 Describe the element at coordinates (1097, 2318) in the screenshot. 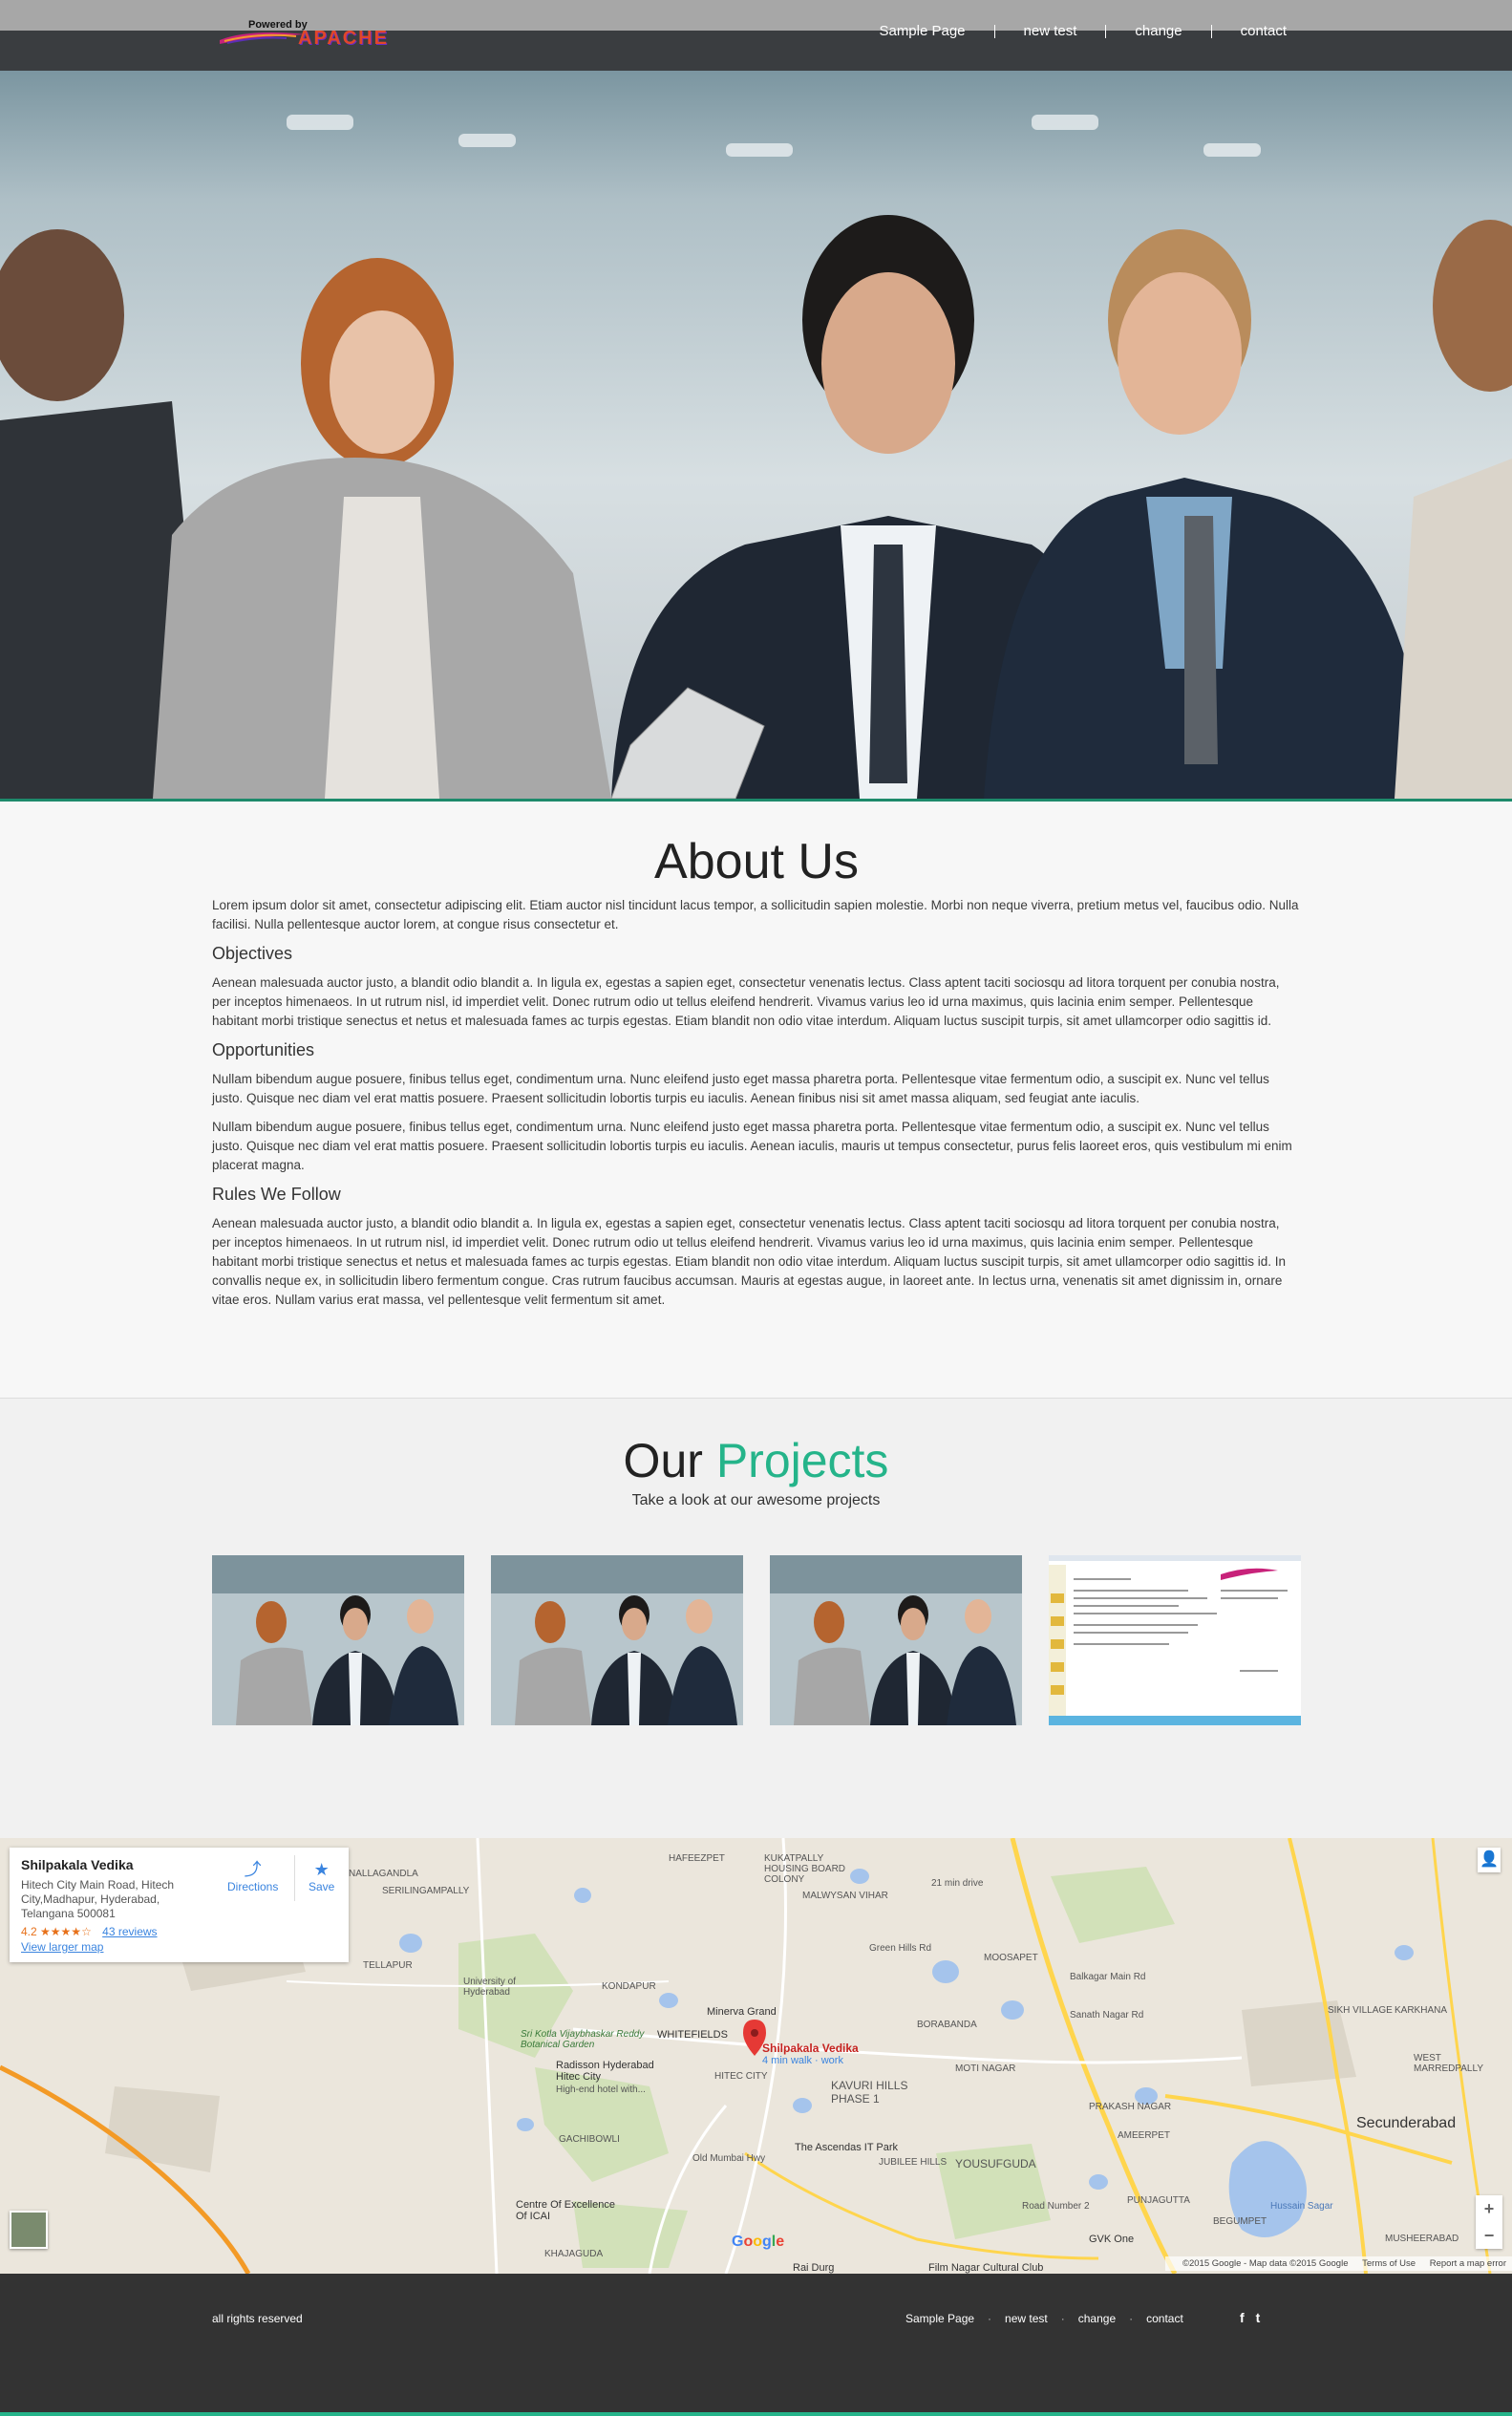

I see `footer-nav-change: change` at that location.